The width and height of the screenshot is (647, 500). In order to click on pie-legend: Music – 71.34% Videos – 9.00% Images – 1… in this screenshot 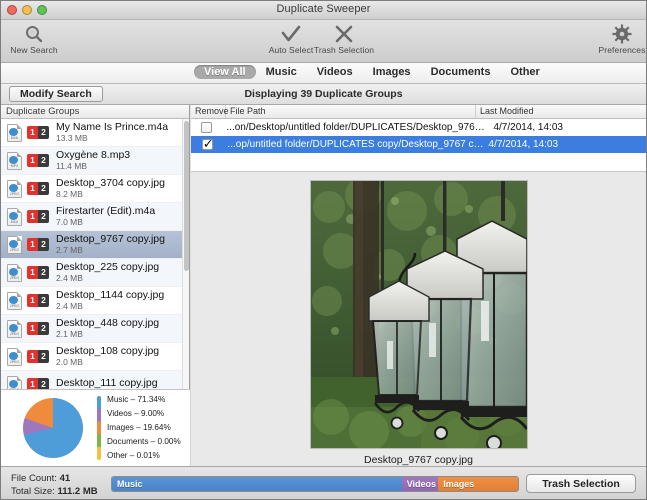, I will do `click(139, 427)`.